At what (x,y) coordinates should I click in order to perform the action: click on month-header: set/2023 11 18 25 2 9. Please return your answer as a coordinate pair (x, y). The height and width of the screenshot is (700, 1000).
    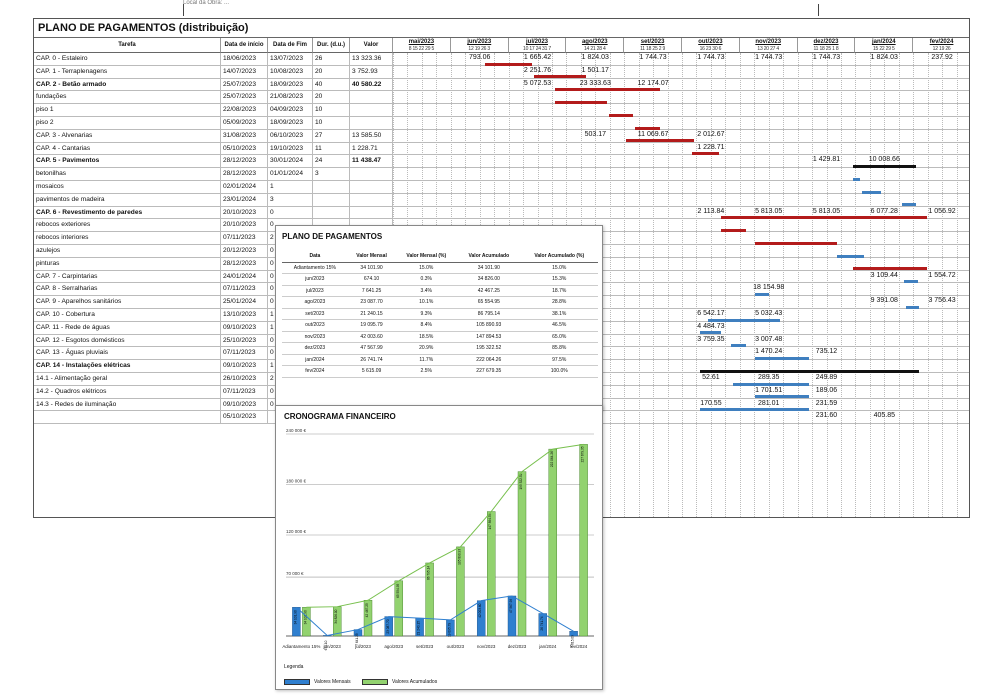
    Looking at the image, I should click on (653, 45).